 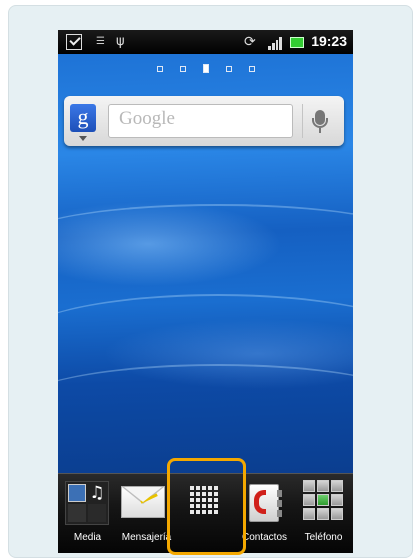 What do you see at coordinates (87, 503) in the screenshot?
I see `media-icon: ♫` at bounding box center [87, 503].